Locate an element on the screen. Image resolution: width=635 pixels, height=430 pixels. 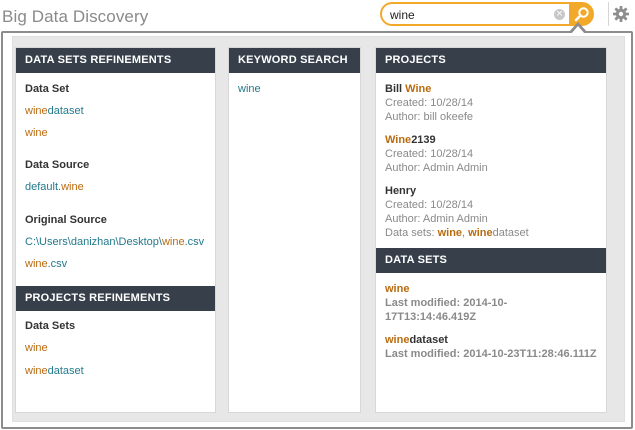
name-rest: dataset is located at coordinates (428, 340).